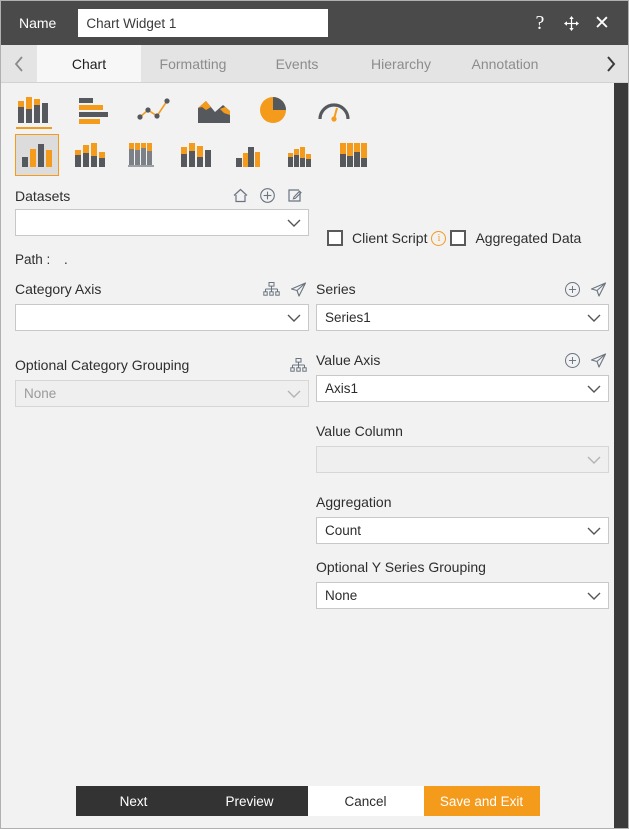 This screenshot has width=629, height=829. I want to click on overlapped-column-icon, so click(249, 155).